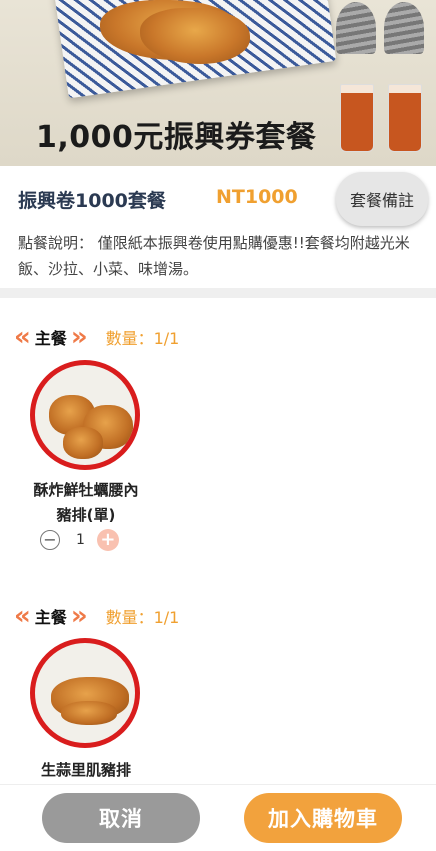  What do you see at coordinates (86, 515) in the screenshot?
I see `item-name: 豬排(單)` at bounding box center [86, 515].